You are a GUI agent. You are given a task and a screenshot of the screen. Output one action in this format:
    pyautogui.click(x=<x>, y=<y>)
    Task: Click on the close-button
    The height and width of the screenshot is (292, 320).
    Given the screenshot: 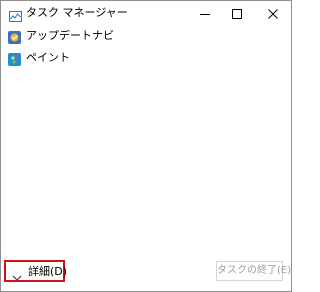 What is the action you would take?
    pyautogui.click(x=273, y=13)
    